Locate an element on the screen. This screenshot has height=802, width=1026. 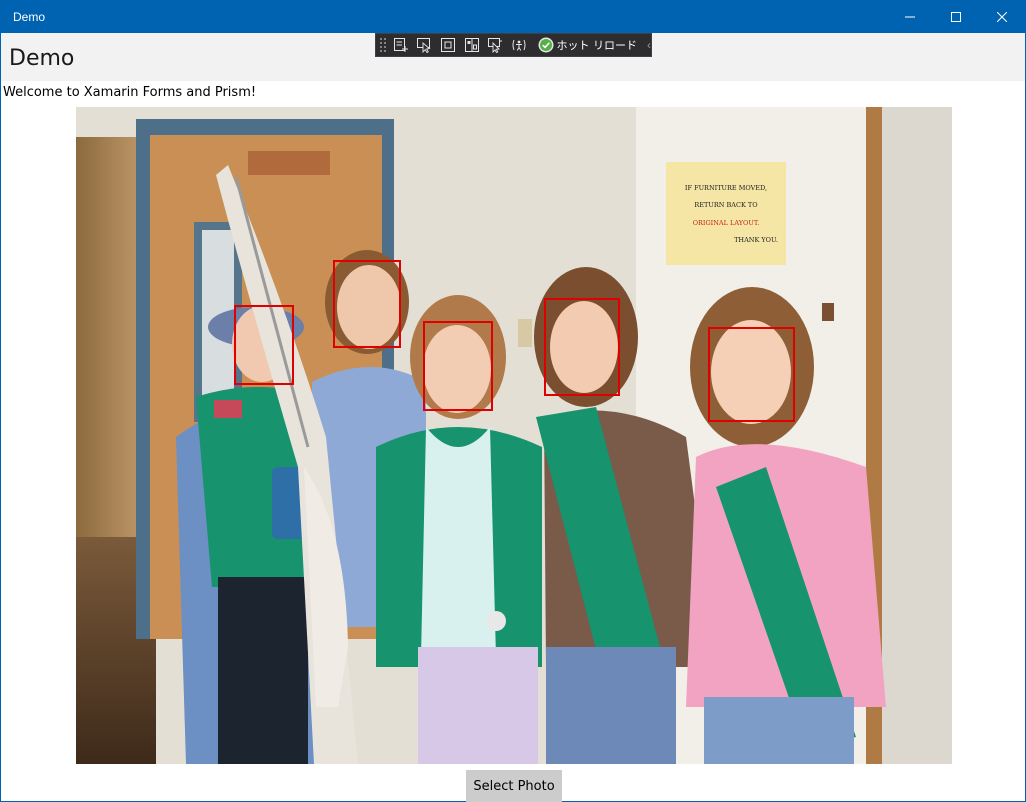
accessibility-icon is located at coordinates (519, 45).